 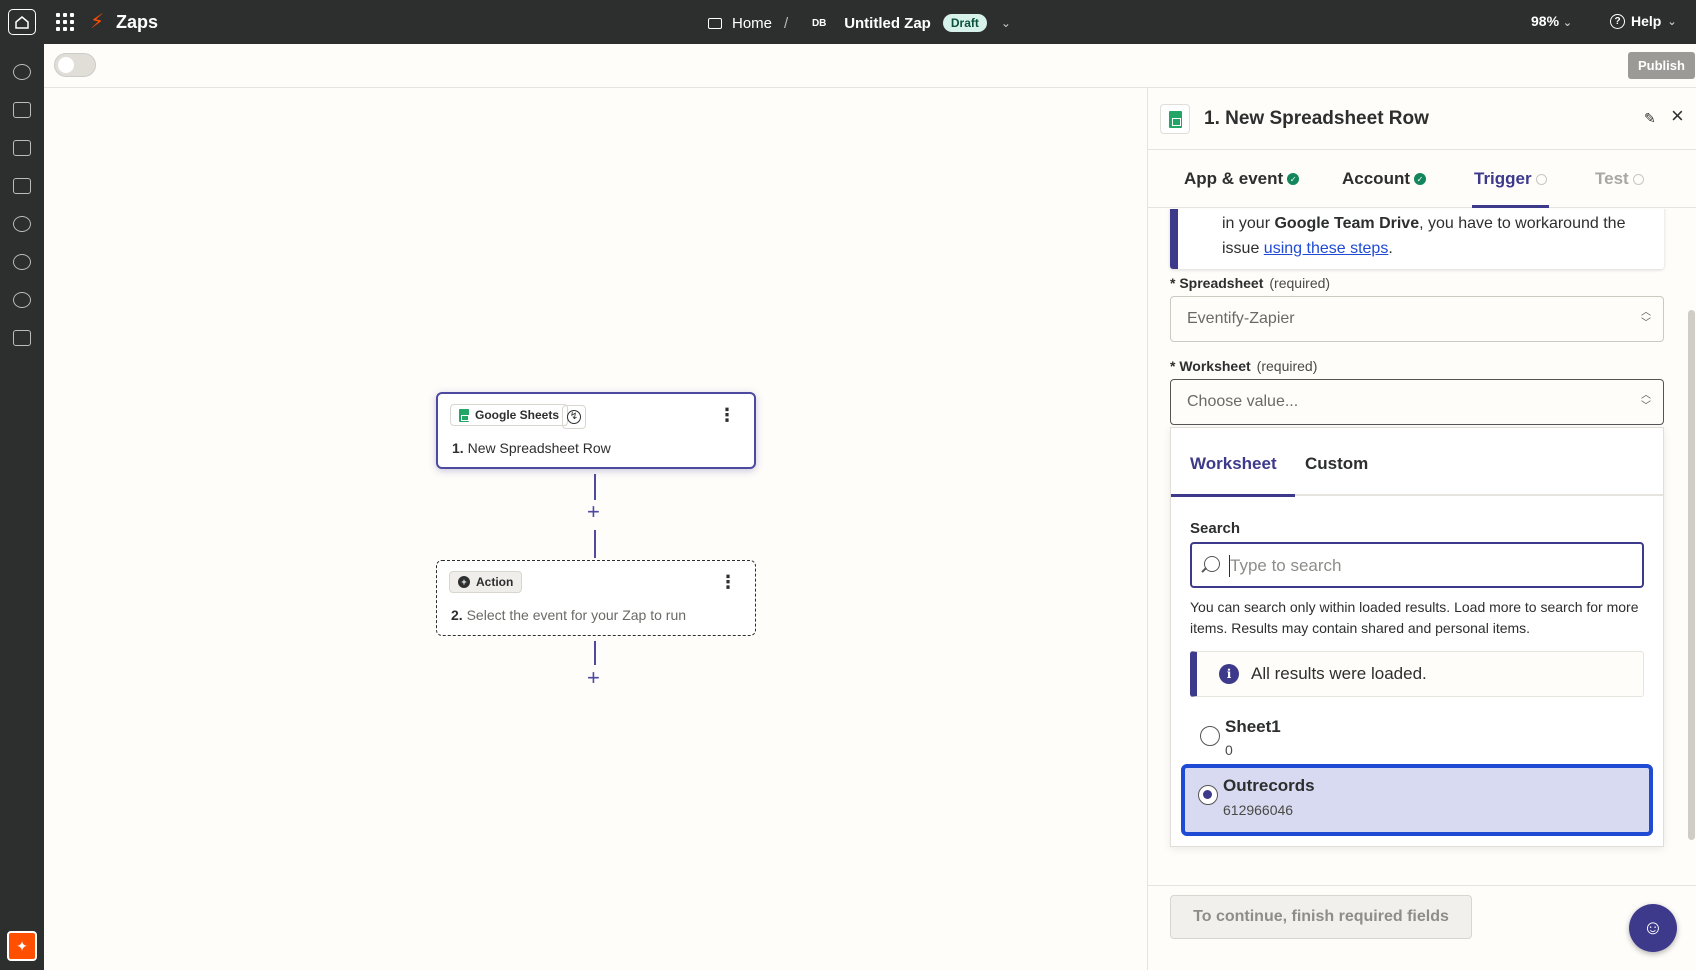 I want to click on zap-on-off-toggle, so click(x=75, y=65).